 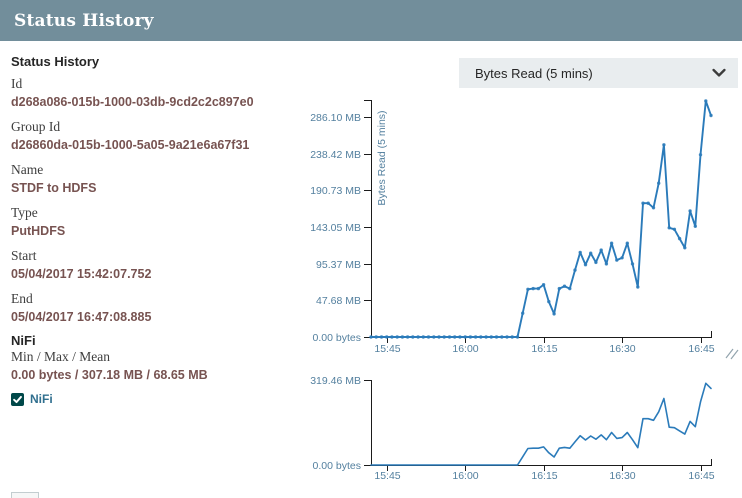 What do you see at coordinates (335, 118) in the screenshot?
I see `svg-text: 286.10 MB` at bounding box center [335, 118].